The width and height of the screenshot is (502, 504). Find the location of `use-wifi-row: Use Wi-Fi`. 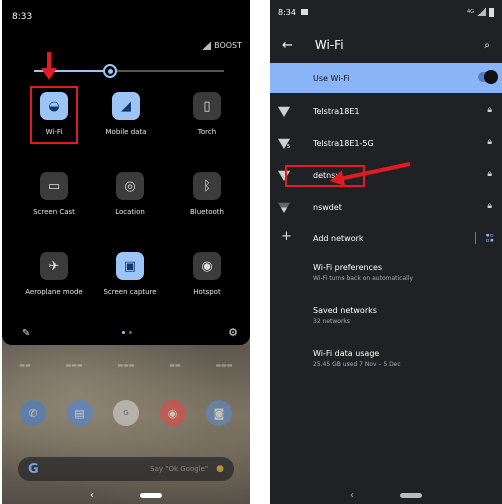

use-wifi-row: Use Wi-Fi is located at coordinates (386, 78).